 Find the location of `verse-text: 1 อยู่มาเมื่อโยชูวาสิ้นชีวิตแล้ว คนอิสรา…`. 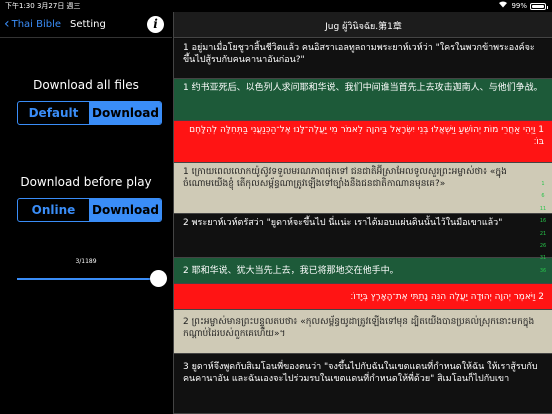

verse-text: 1 อยู่มาเมื่อโยชูวาสิ้นชีวิตแล้ว คนอิสรา… is located at coordinates (359, 54).